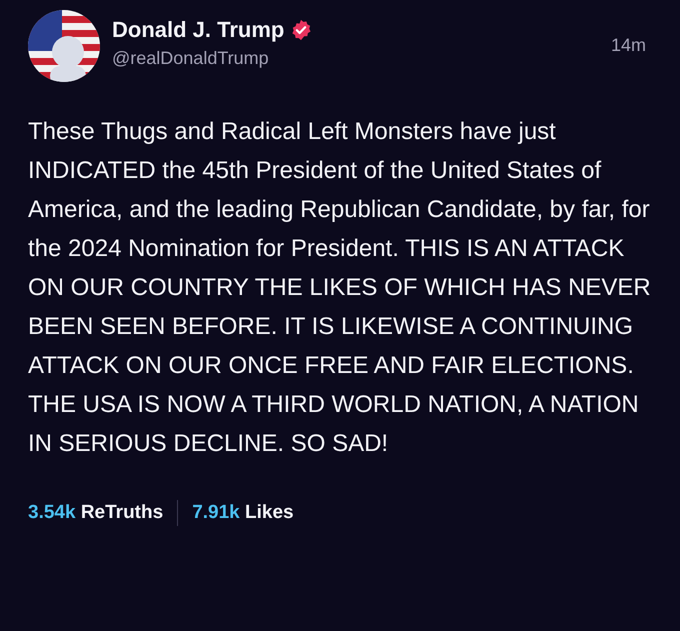 Image resolution: width=680 pixels, height=631 pixels. I want to click on stat-link: 3.54k ReTruths, so click(96, 513).